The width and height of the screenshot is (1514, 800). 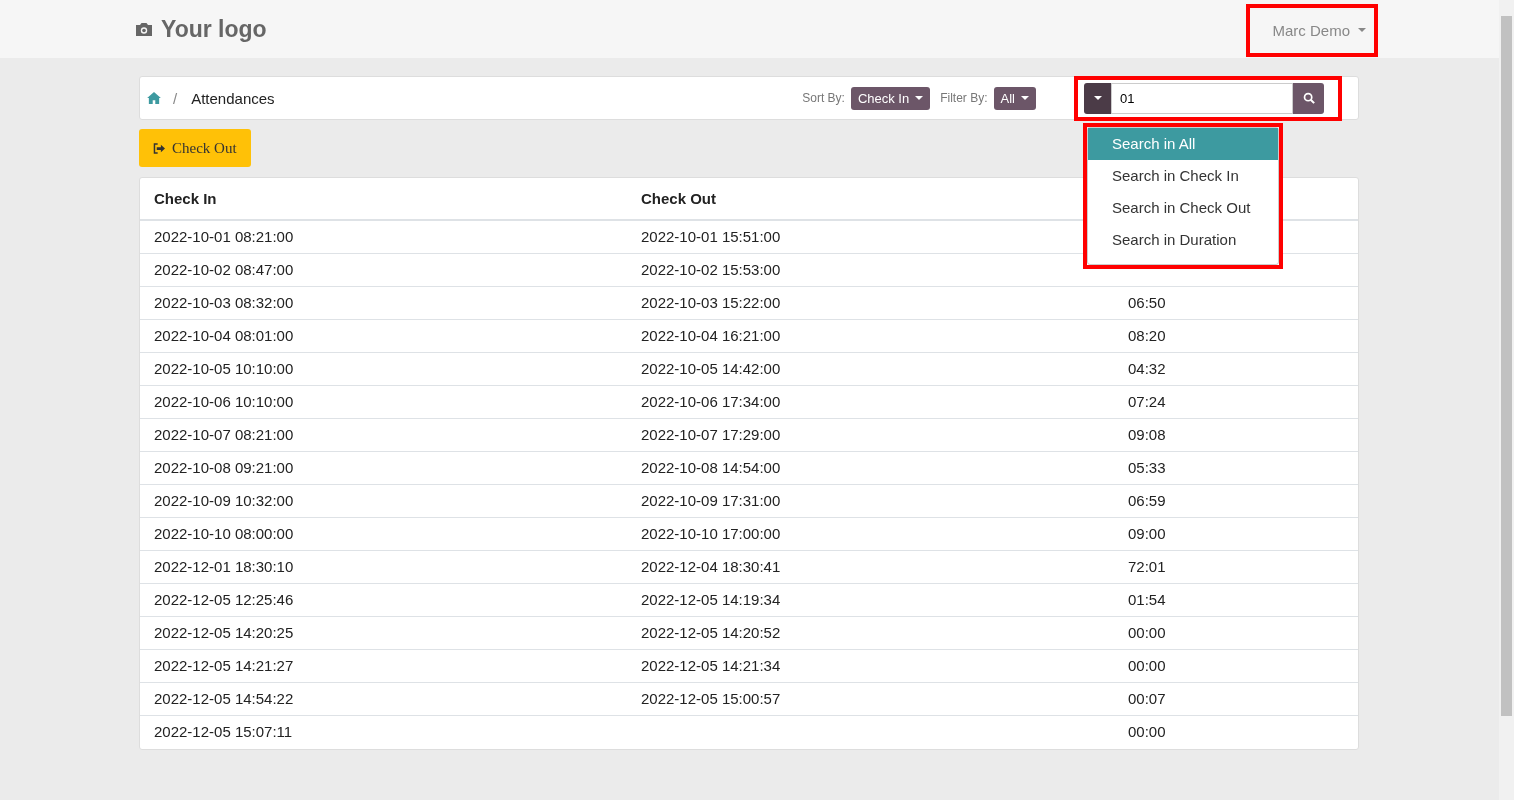 I want to click on table-cell: 2022-12-05 15:00:57, so click(x=711, y=698).